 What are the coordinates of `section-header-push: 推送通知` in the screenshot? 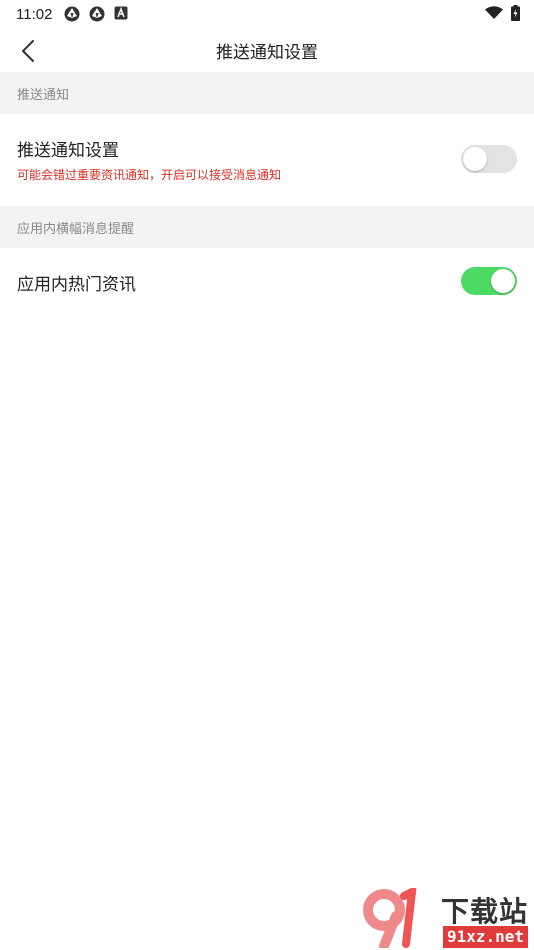 It's located at (267, 93).